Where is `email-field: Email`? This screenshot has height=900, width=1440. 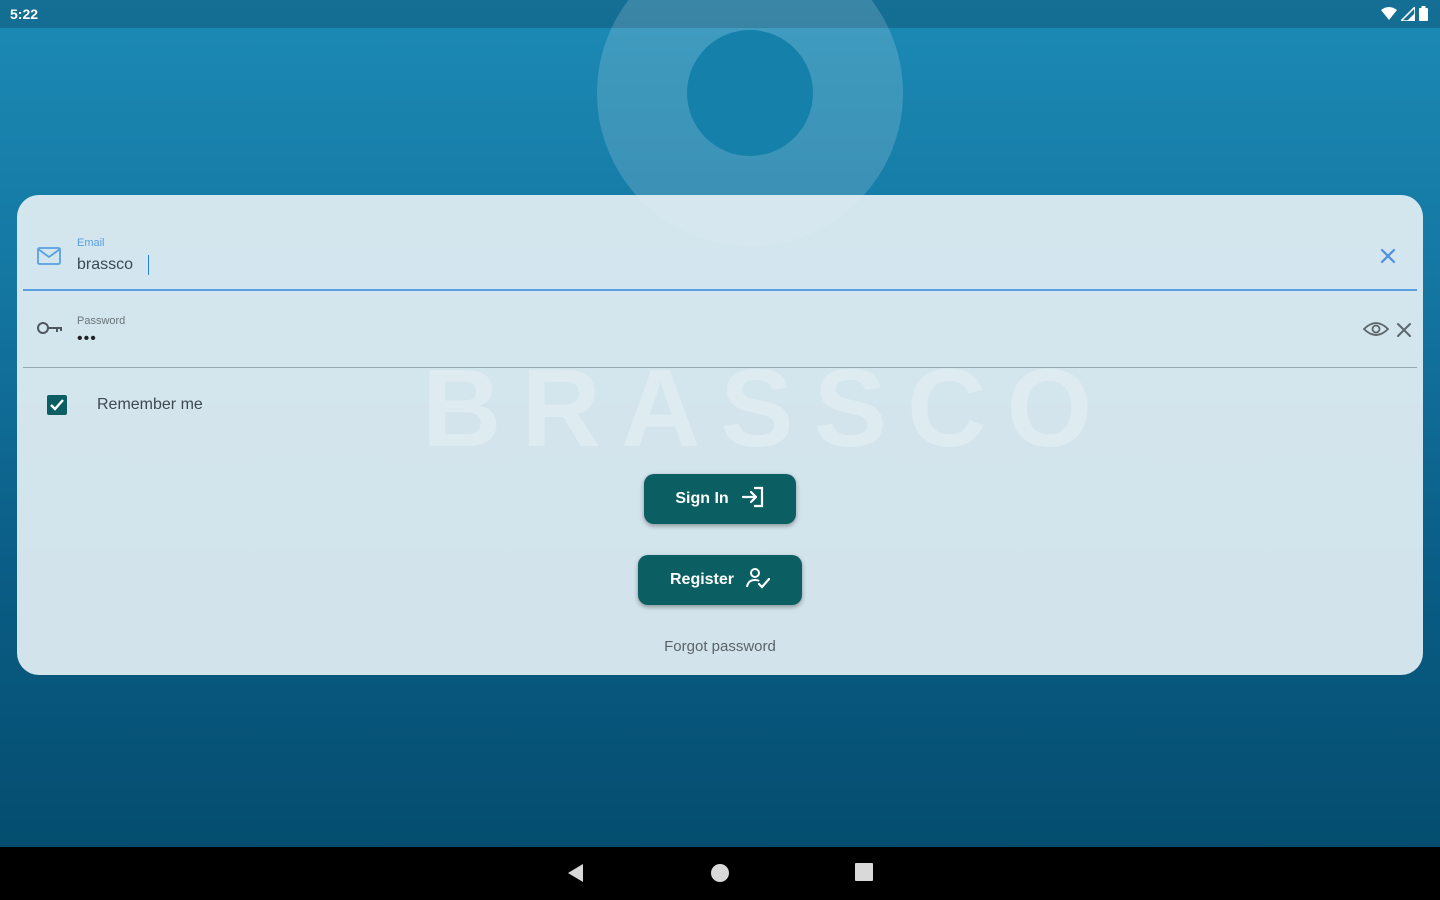
email-field: Email is located at coordinates (720, 243).